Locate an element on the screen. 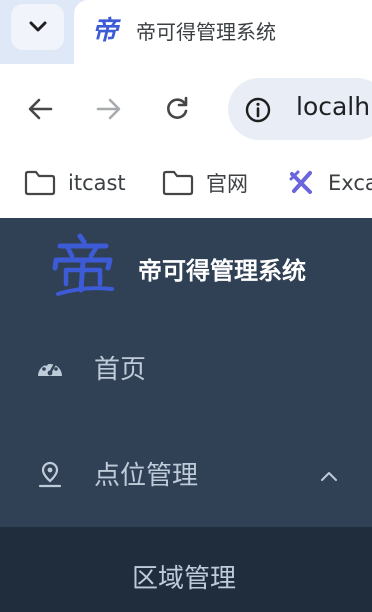 This screenshot has width=372, height=612. sidebar-item-label: 点位管理 is located at coordinates (146, 476).